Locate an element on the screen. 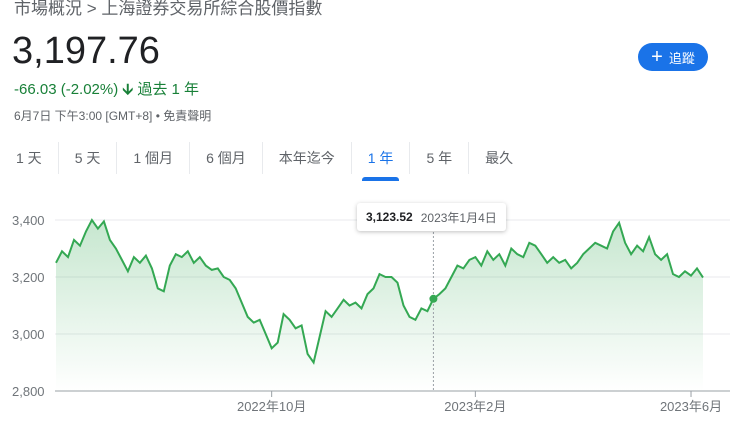 The image size is (740, 423). y-tick-label: 3,000 is located at coordinates (28, 334).